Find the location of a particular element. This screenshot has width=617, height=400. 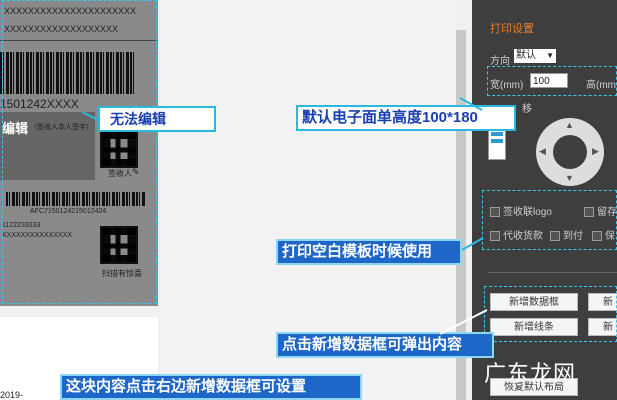

arrow-content-settable is located at coordinates (93, 362).